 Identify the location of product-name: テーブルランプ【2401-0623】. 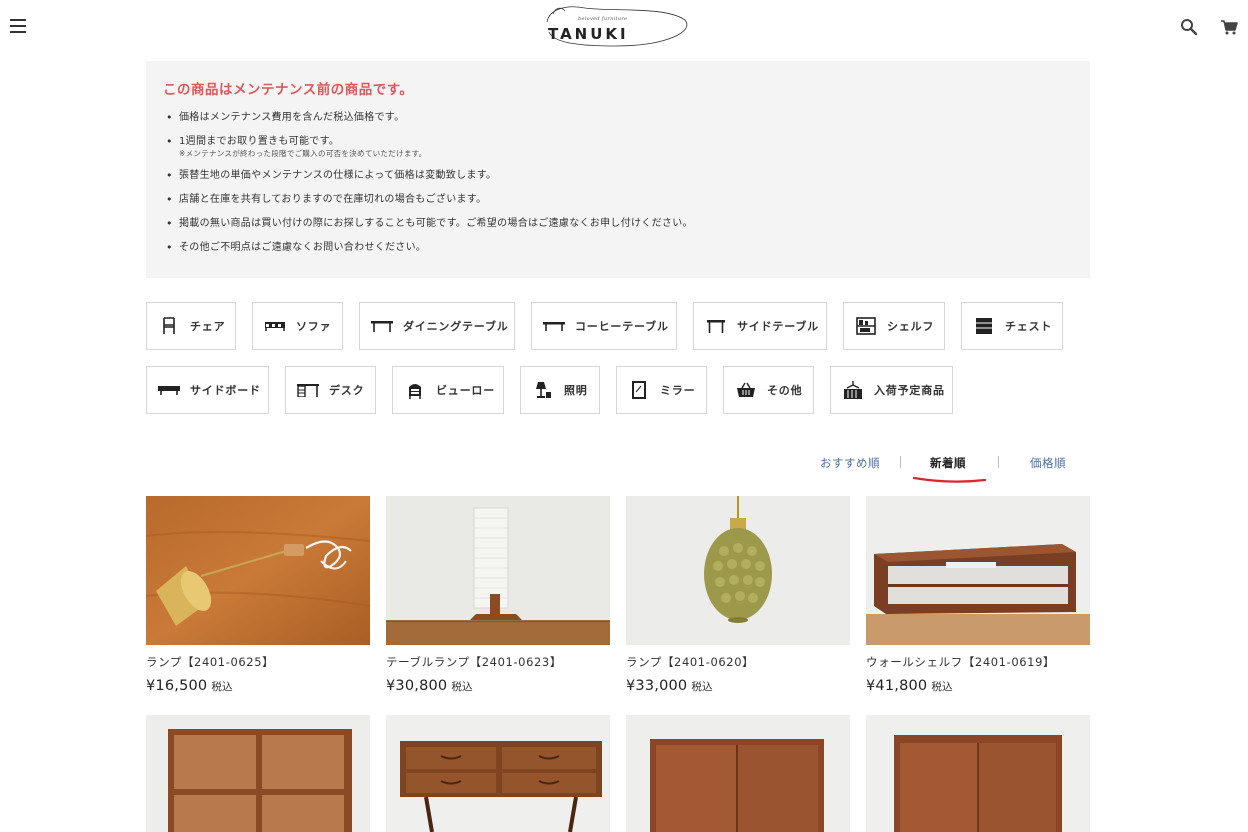
(498, 662).